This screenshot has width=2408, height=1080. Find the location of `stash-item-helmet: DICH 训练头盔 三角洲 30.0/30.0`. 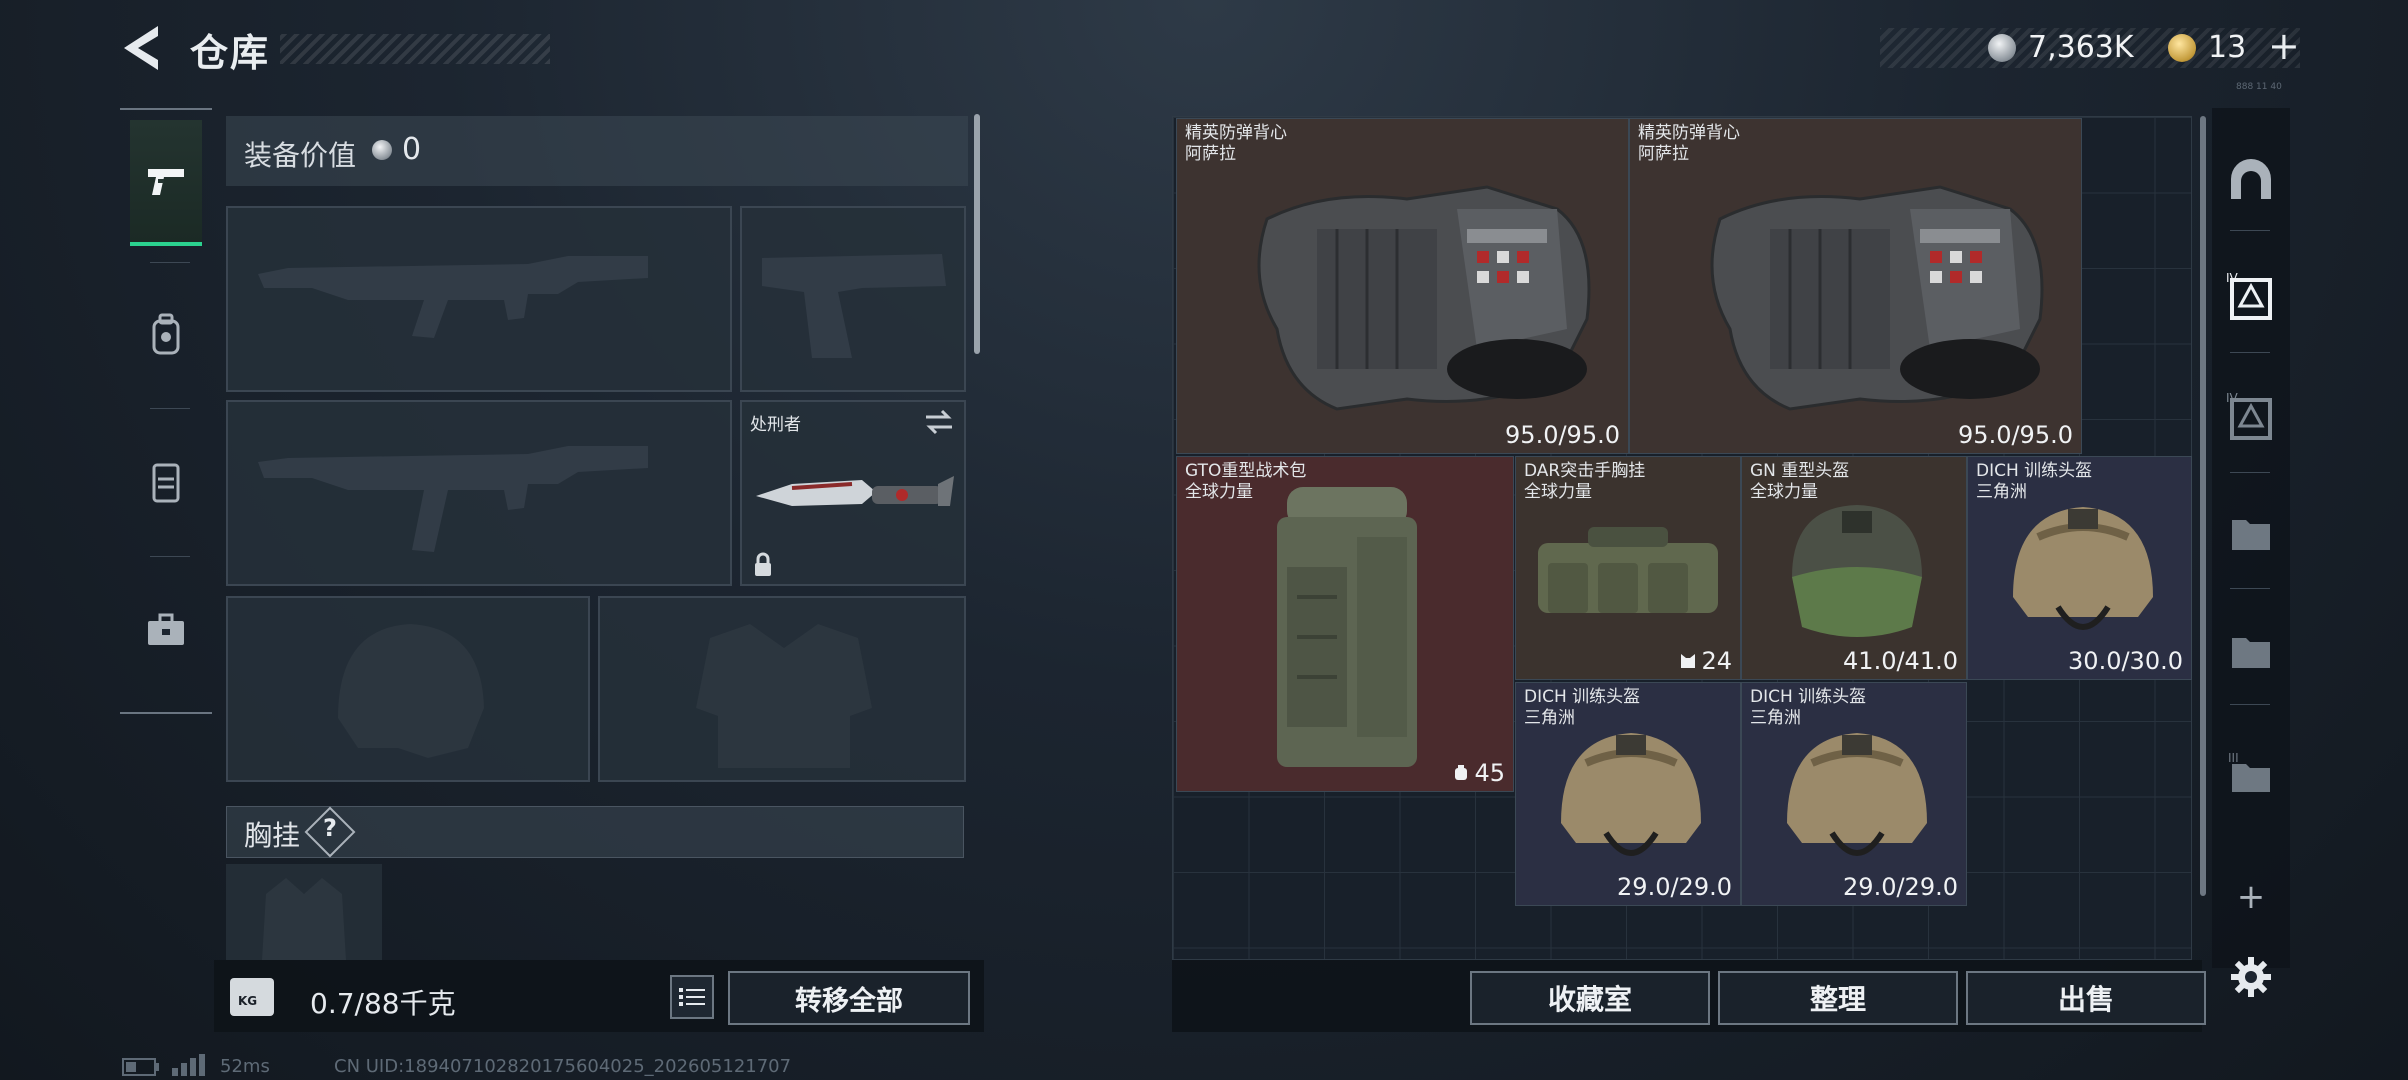

stash-item-helmet: DICH 训练头盔 三角洲 30.0/30.0 is located at coordinates (2079, 568).